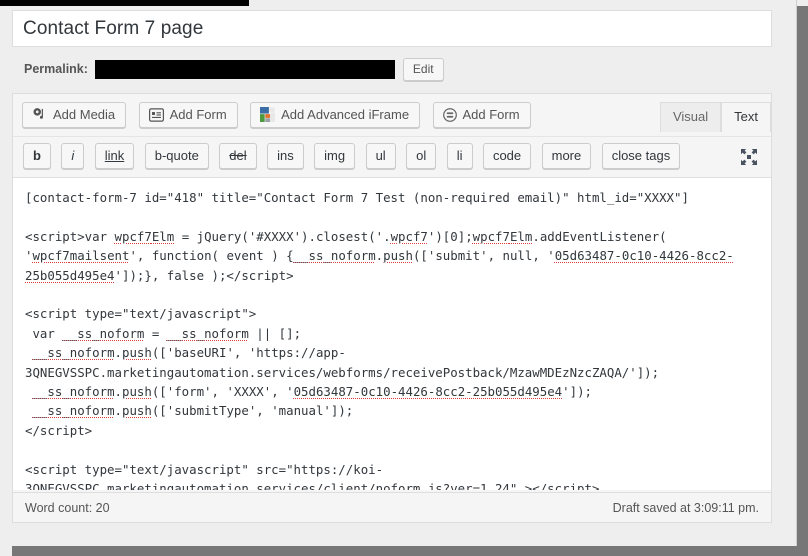 This screenshot has height=556, width=808. Describe the element at coordinates (345, 114) in the screenshot. I see `add-advanced-iframe-label: Add Advanced iFrame` at that location.